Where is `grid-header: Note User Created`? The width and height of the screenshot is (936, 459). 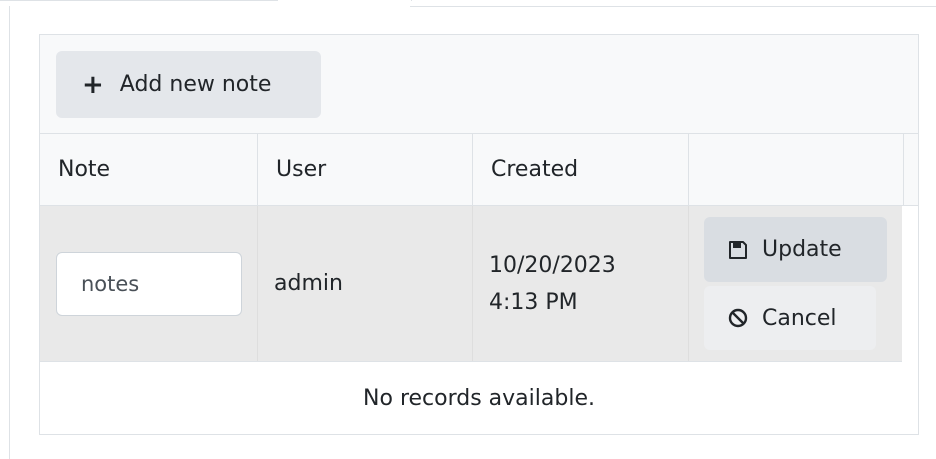
grid-header: Note User Created is located at coordinates (479, 170).